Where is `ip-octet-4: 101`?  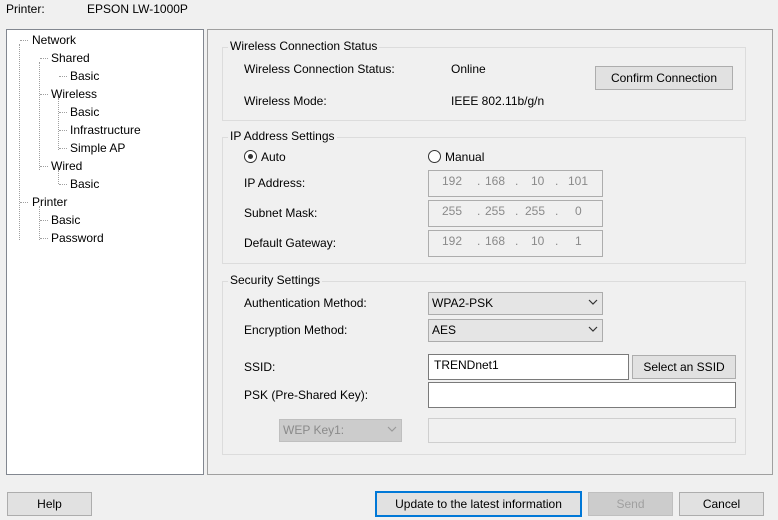 ip-octet-4: 101 is located at coordinates (578, 181).